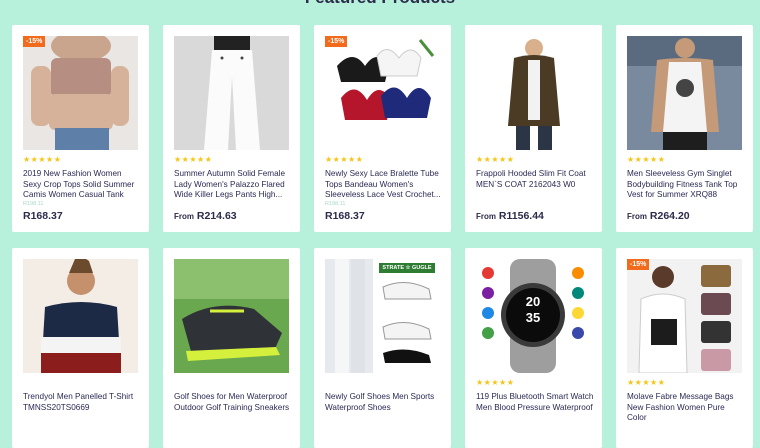  I want to click on price-value: R214.63, so click(216, 216).